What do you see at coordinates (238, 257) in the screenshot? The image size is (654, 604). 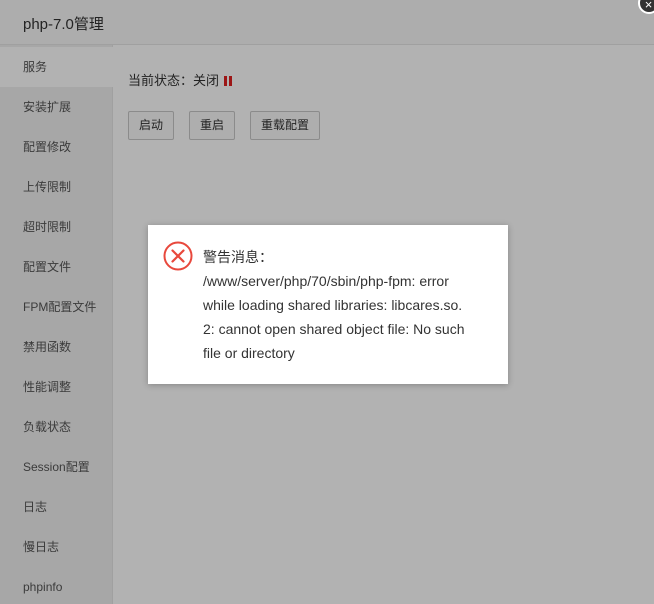 I see `dialog-title: 警告消息：` at bounding box center [238, 257].